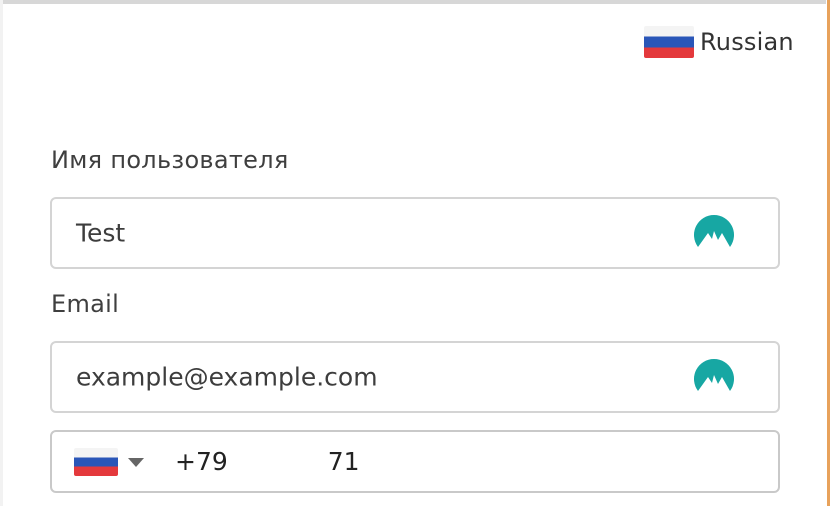  I want to click on country-code-dropdown, so click(109, 462).